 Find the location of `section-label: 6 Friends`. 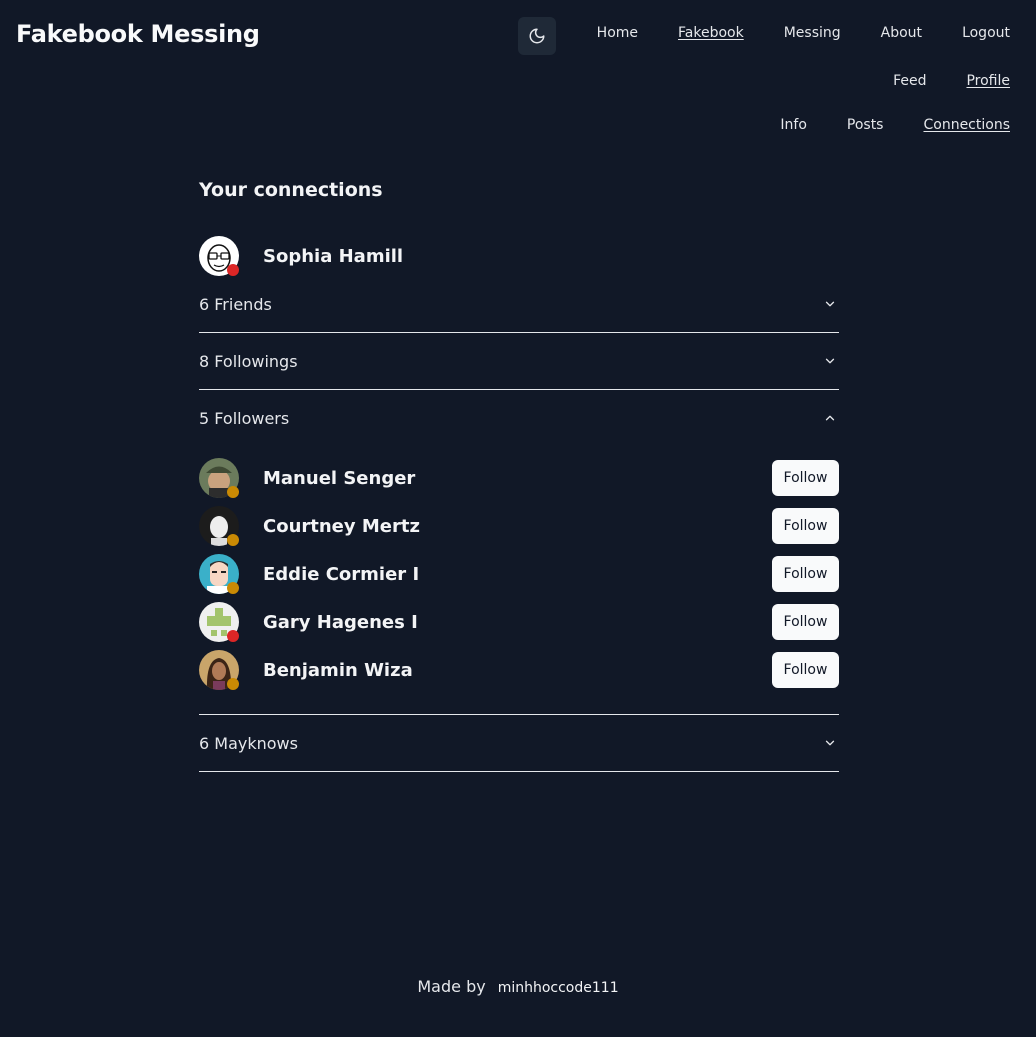

section-label: 6 Friends is located at coordinates (235, 304).